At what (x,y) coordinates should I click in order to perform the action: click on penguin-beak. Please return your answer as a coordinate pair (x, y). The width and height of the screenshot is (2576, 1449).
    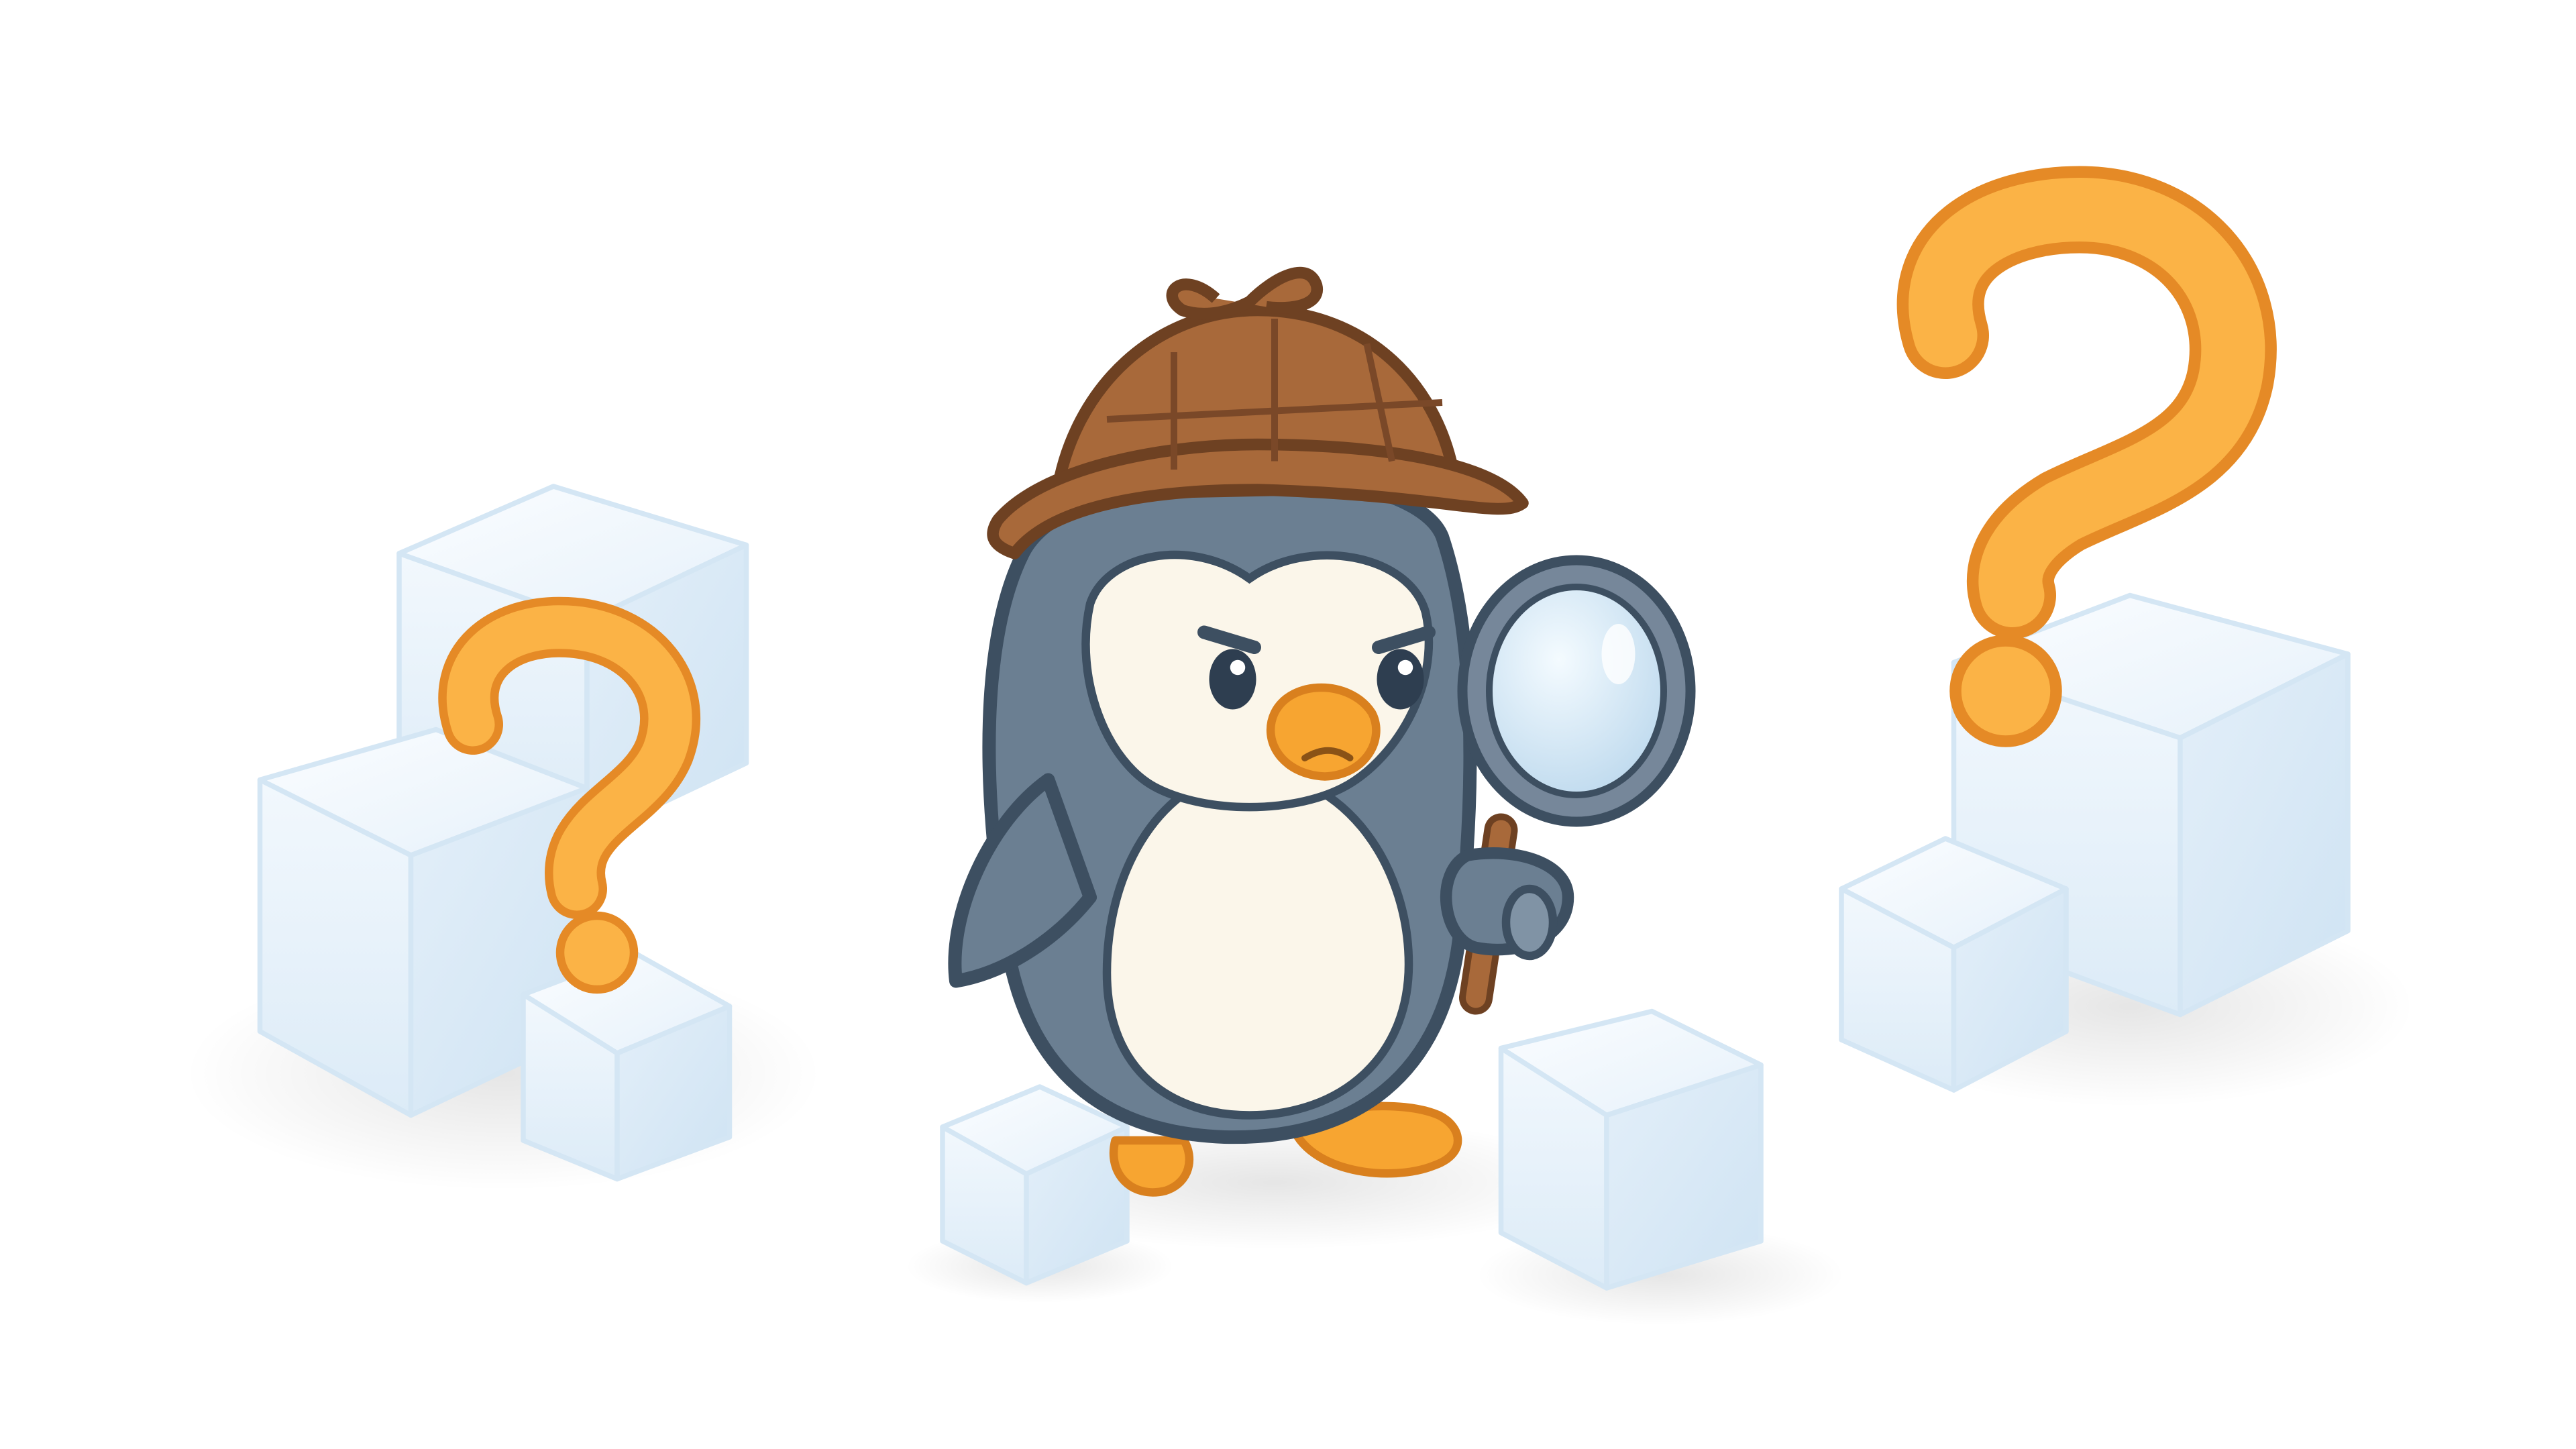
    Looking at the image, I should click on (1323, 732).